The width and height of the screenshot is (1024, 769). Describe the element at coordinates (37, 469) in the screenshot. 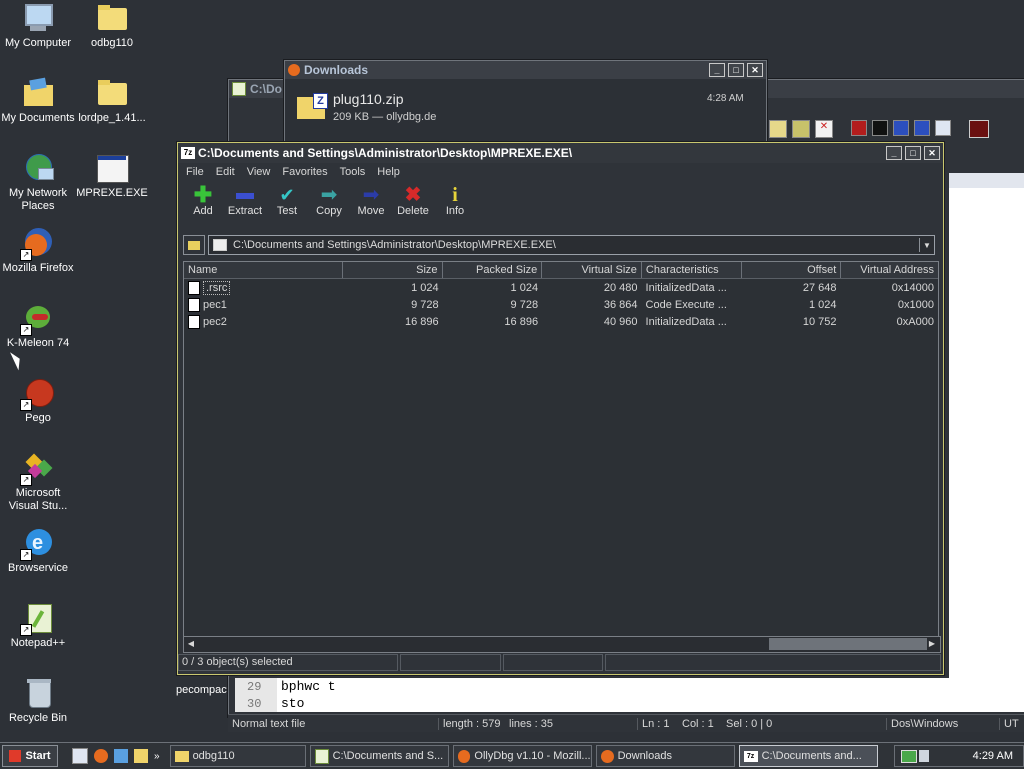

I see `visual-studio-icon: ↗` at that location.